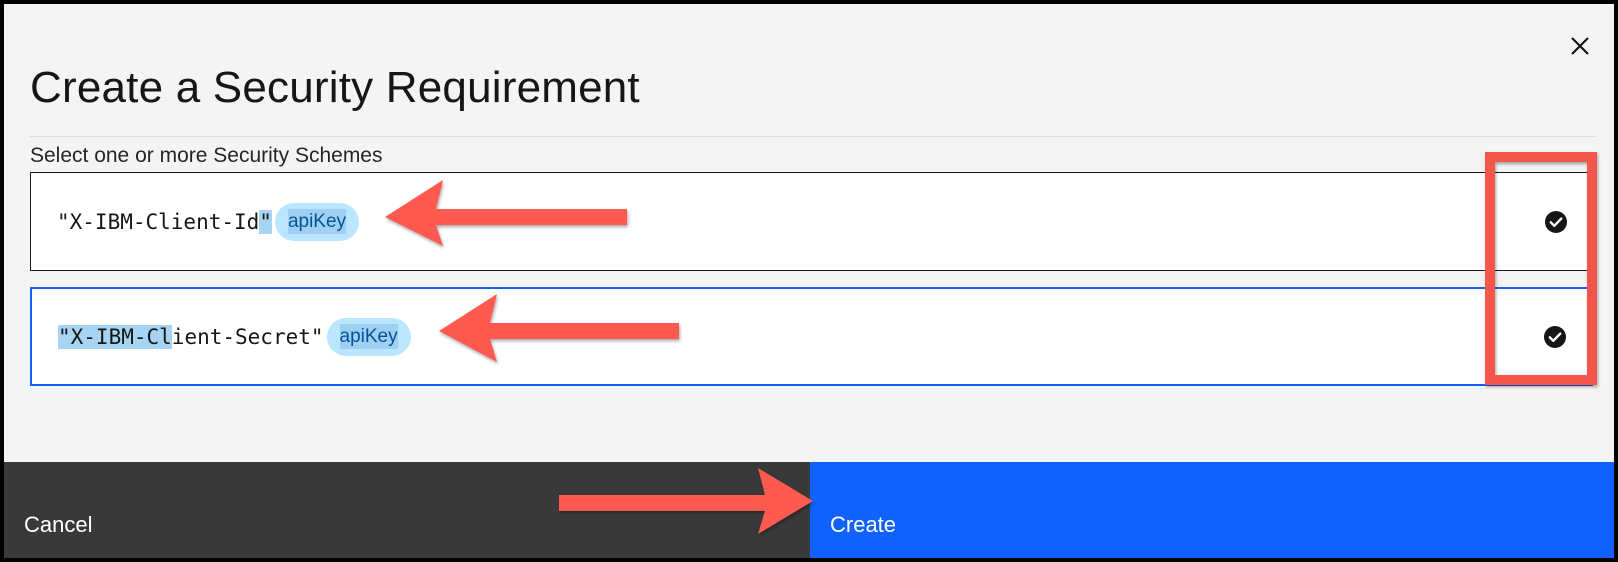  I want to click on schemes-label: Select one or more Security Schemes, so click(206, 155).